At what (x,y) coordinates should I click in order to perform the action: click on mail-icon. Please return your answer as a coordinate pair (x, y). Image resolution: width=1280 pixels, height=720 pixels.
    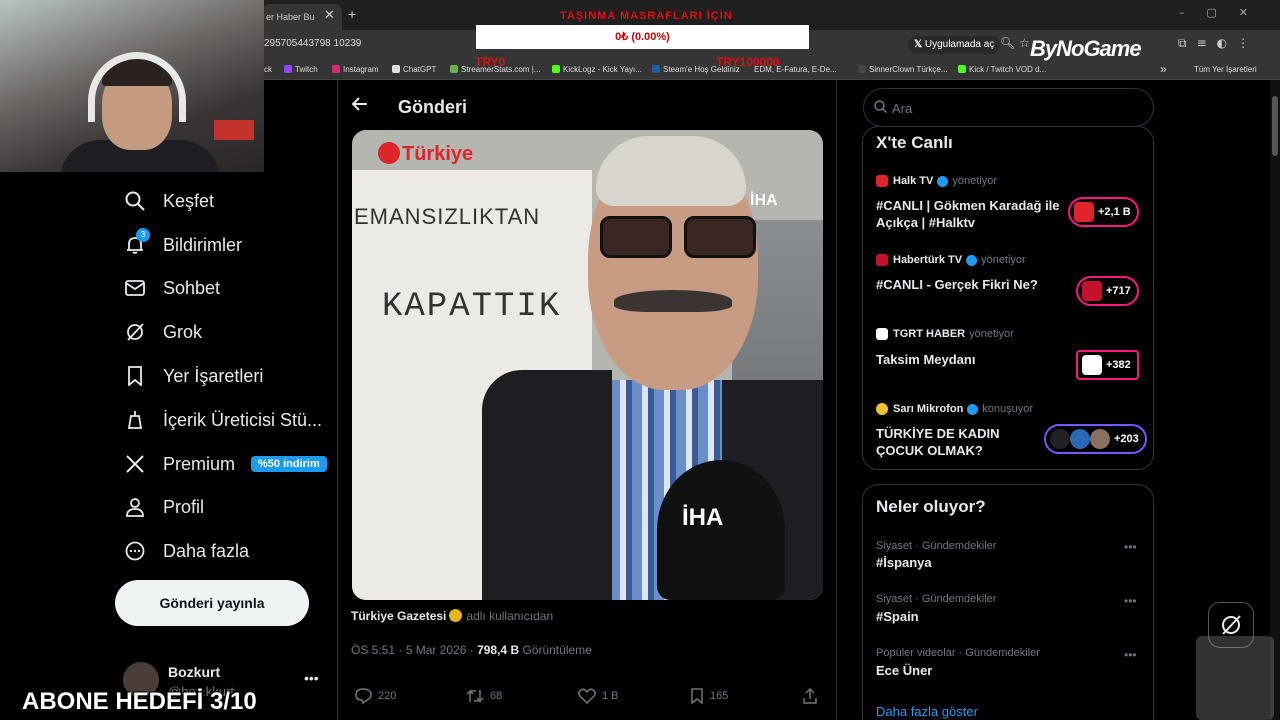
    Looking at the image, I should click on (135, 288).